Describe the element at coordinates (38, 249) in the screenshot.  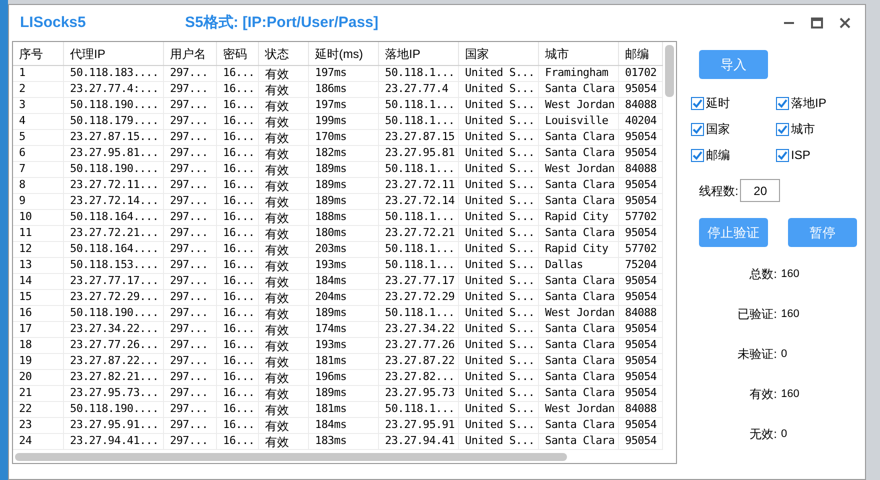
I see `table-cell: 12` at that location.